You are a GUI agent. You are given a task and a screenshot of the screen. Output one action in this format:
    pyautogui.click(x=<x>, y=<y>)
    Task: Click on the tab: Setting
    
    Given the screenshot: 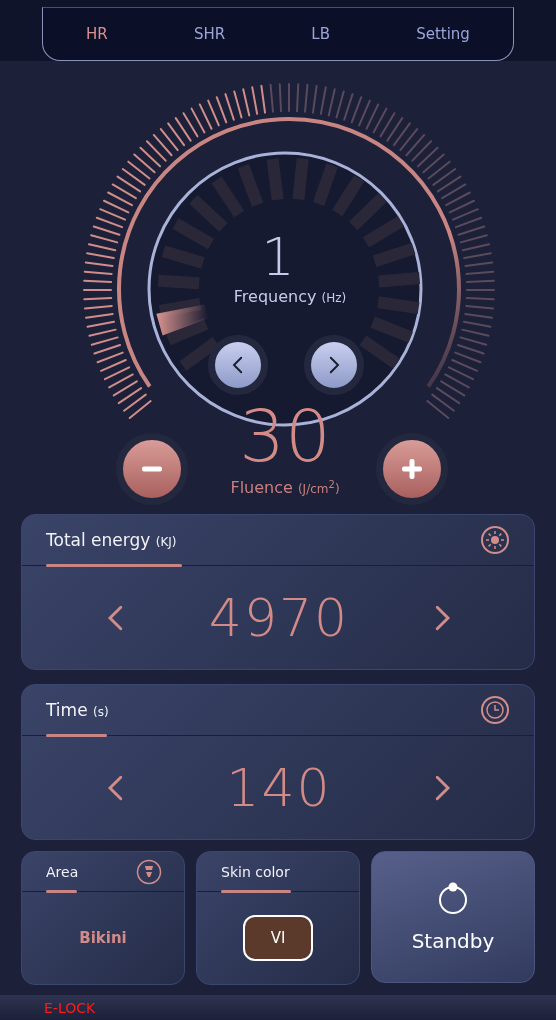 What is the action you would take?
    pyautogui.click(x=443, y=34)
    